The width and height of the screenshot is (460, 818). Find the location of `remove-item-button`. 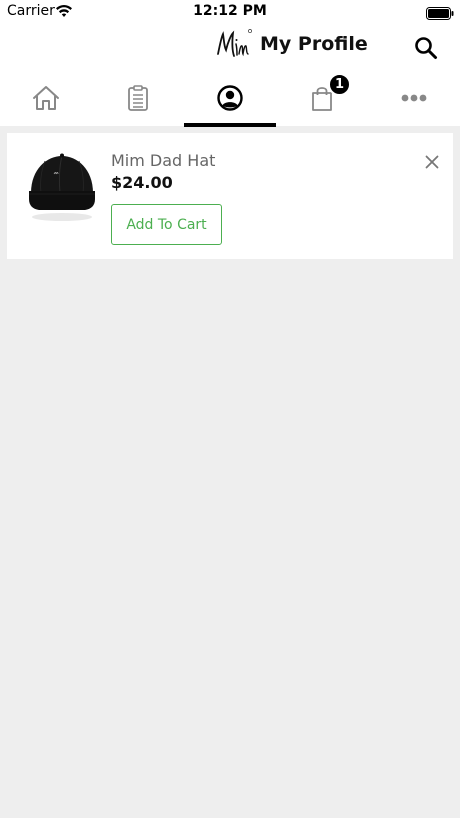

remove-item-button is located at coordinates (432, 162).